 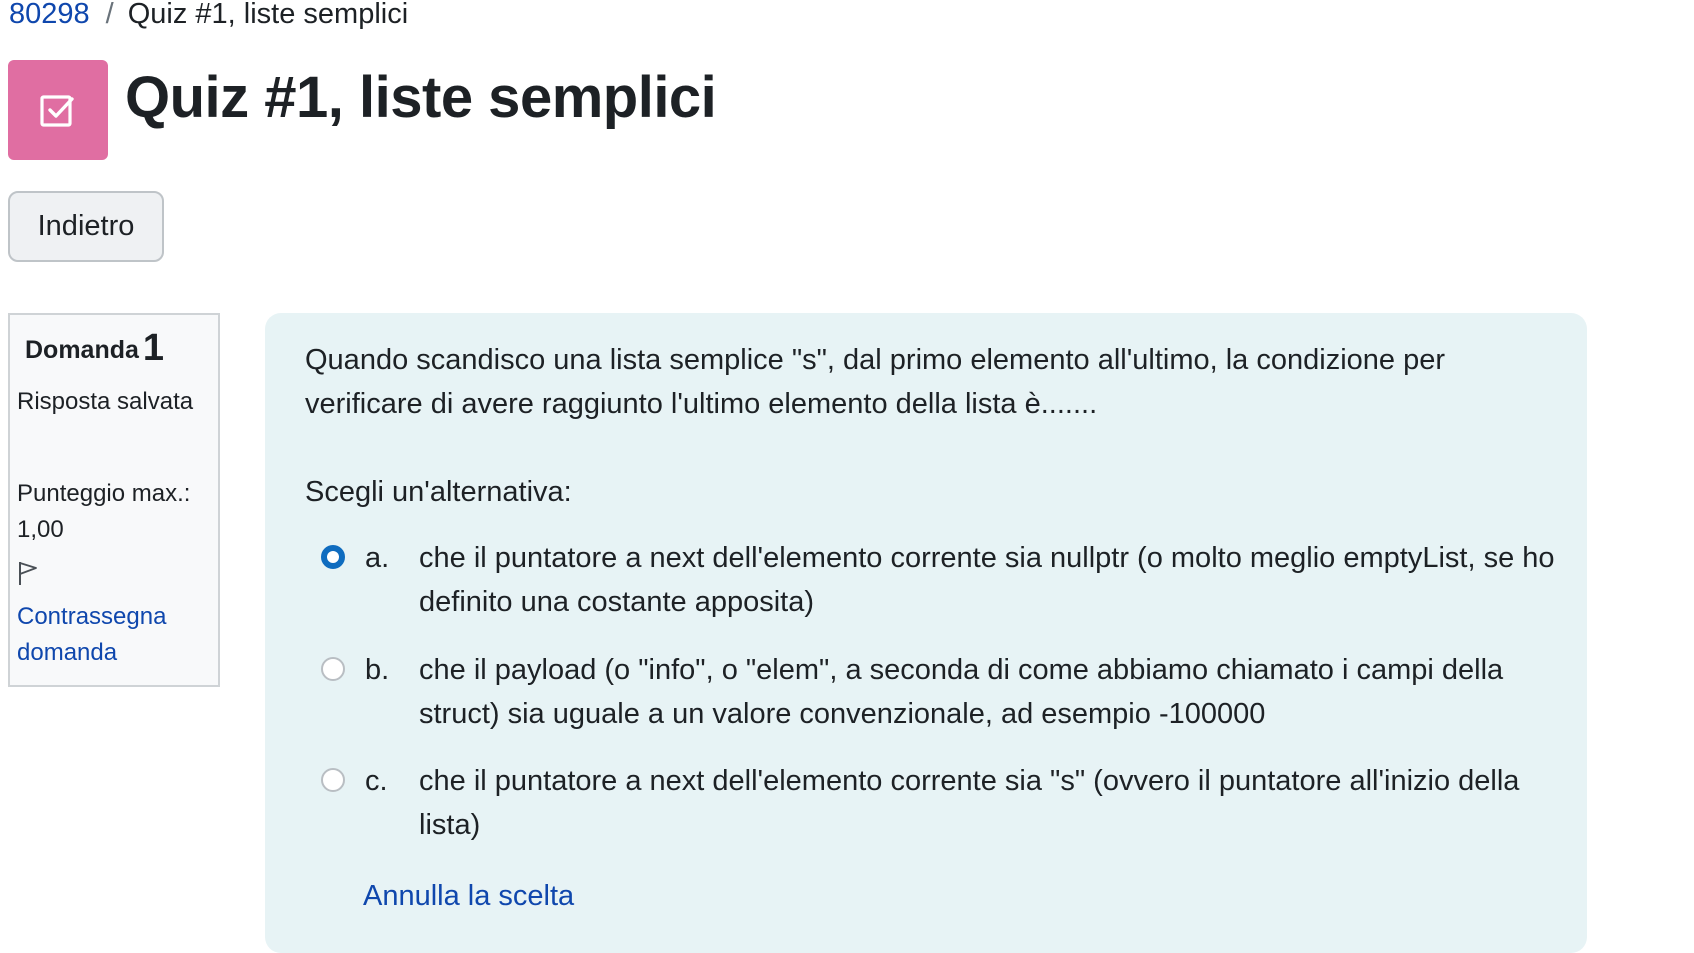 What do you see at coordinates (86, 226) in the screenshot?
I see `back-button: Indietro` at bounding box center [86, 226].